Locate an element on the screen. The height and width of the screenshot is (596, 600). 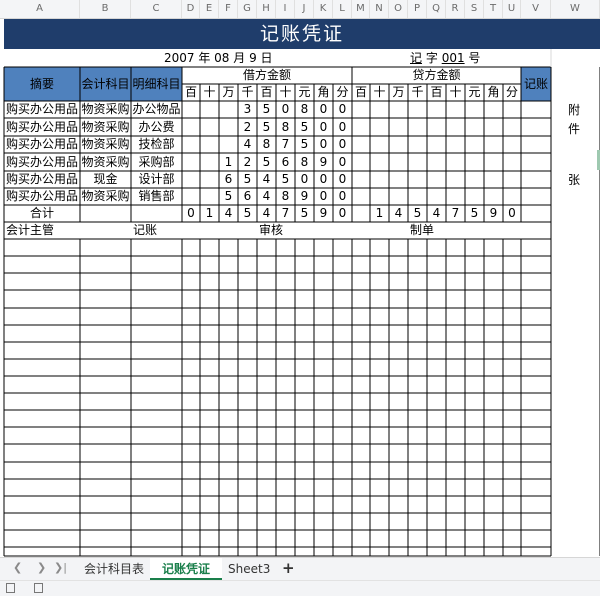
total-credit-2: 4 is located at coordinates (398, 213).